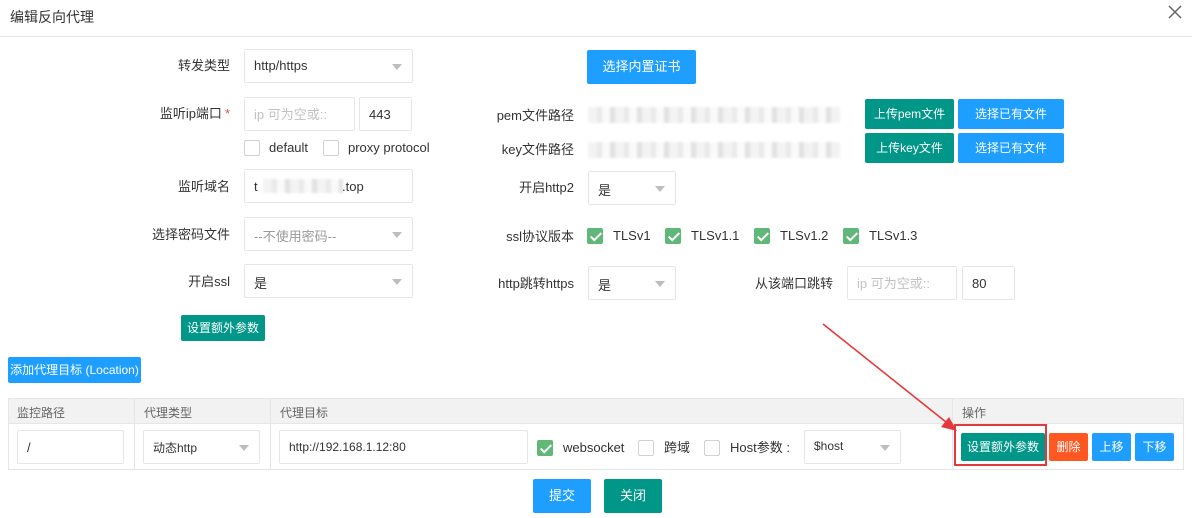 Image resolution: width=1192 pixels, height=518 pixels. What do you see at coordinates (168, 413) in the screenshot?
I see `th-proxy-type: 代理类型` at bounding box center [168, 413].